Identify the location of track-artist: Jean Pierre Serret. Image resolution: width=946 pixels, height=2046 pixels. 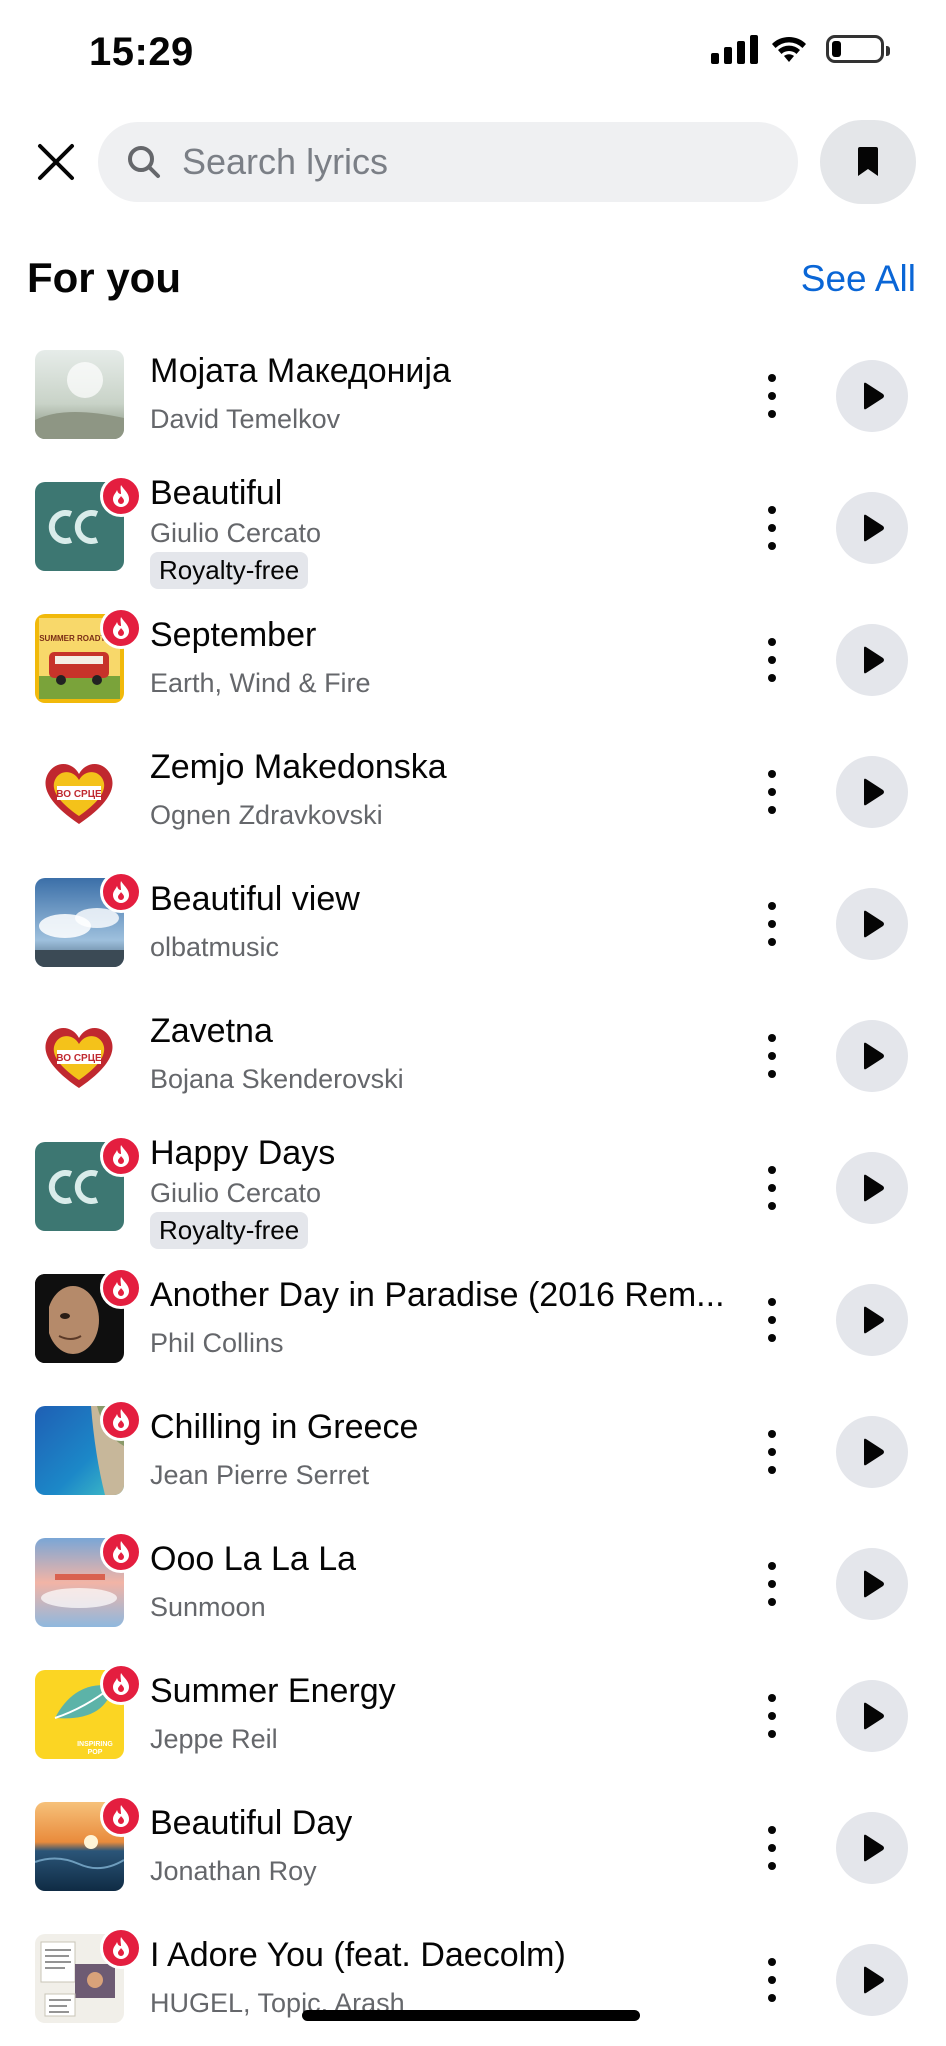
(260, 1475).